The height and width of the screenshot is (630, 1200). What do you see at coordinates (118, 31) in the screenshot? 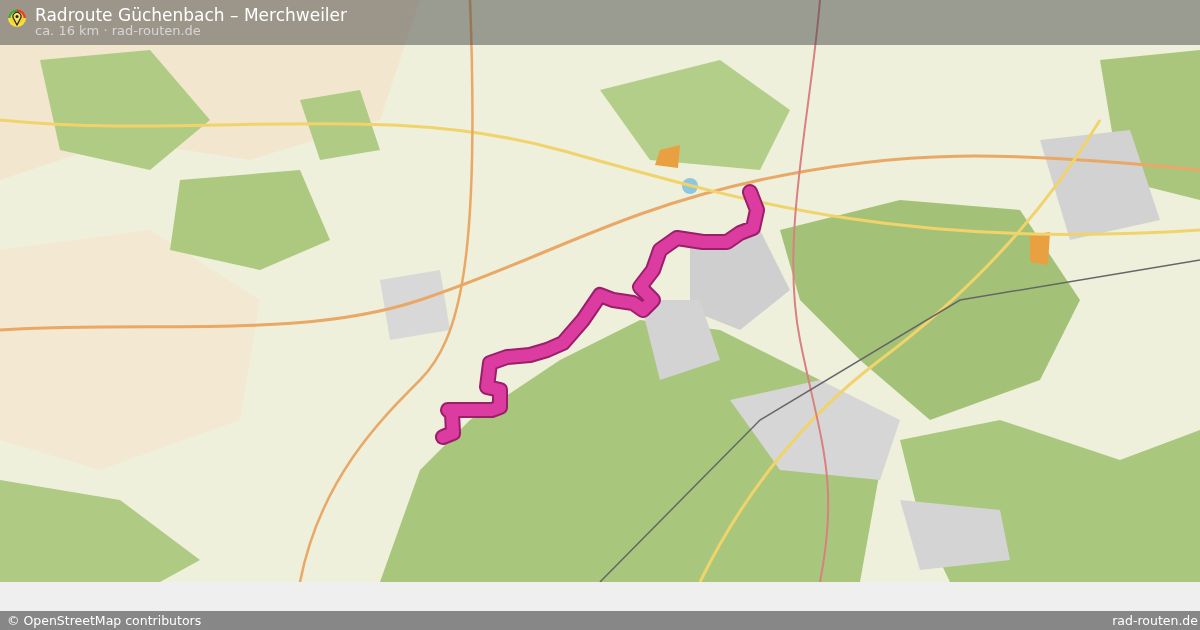
I see `route-subtitle: ca. 16 km · rad-routen.de` at bounding box center [118, 31].